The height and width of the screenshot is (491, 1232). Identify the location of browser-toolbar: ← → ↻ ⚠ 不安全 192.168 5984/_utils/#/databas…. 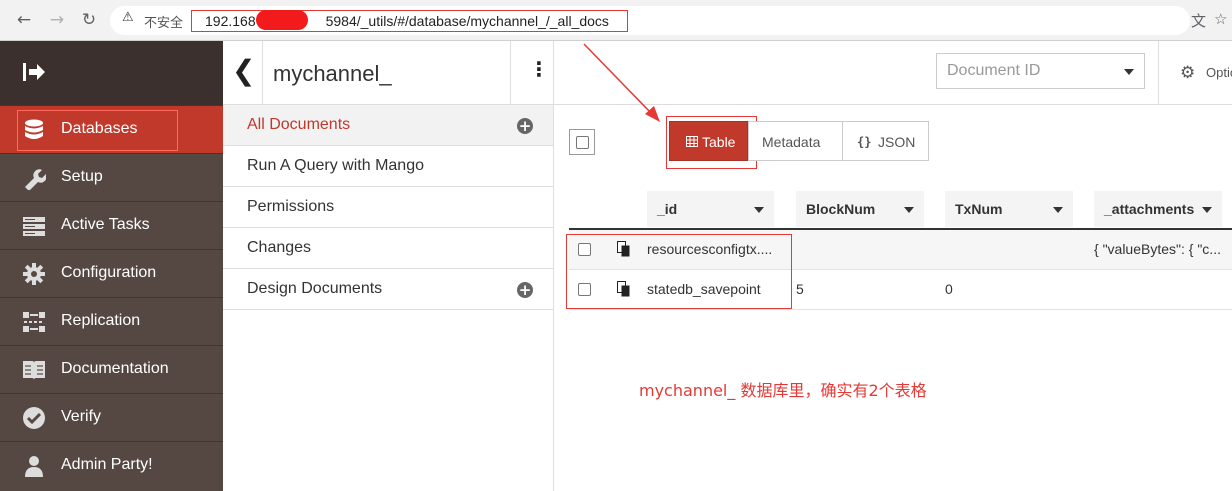
(616, 20).